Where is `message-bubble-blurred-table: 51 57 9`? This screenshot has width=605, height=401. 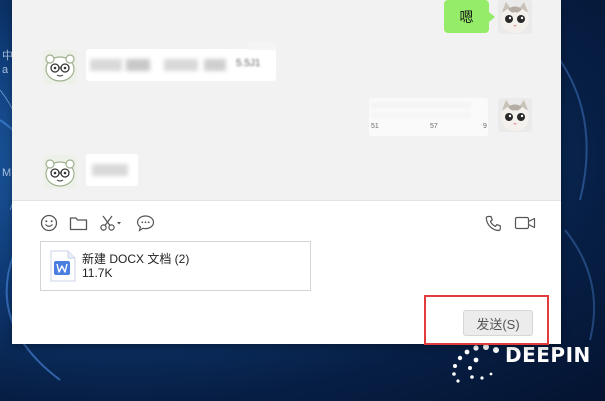
message-bubble-blurred-table: 51 57 9 is located at coordinates (428, 117).